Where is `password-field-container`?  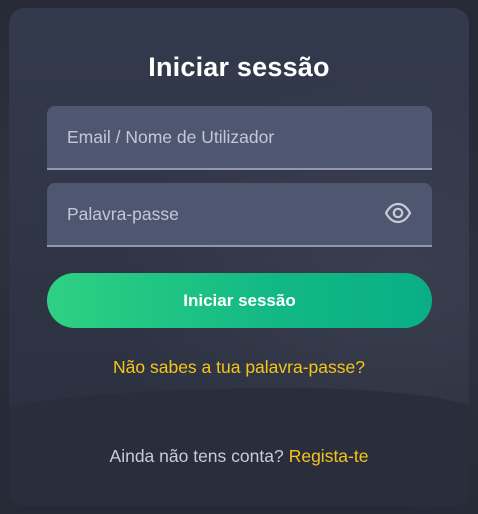
password-field-container is located at coordinates (239, 215).